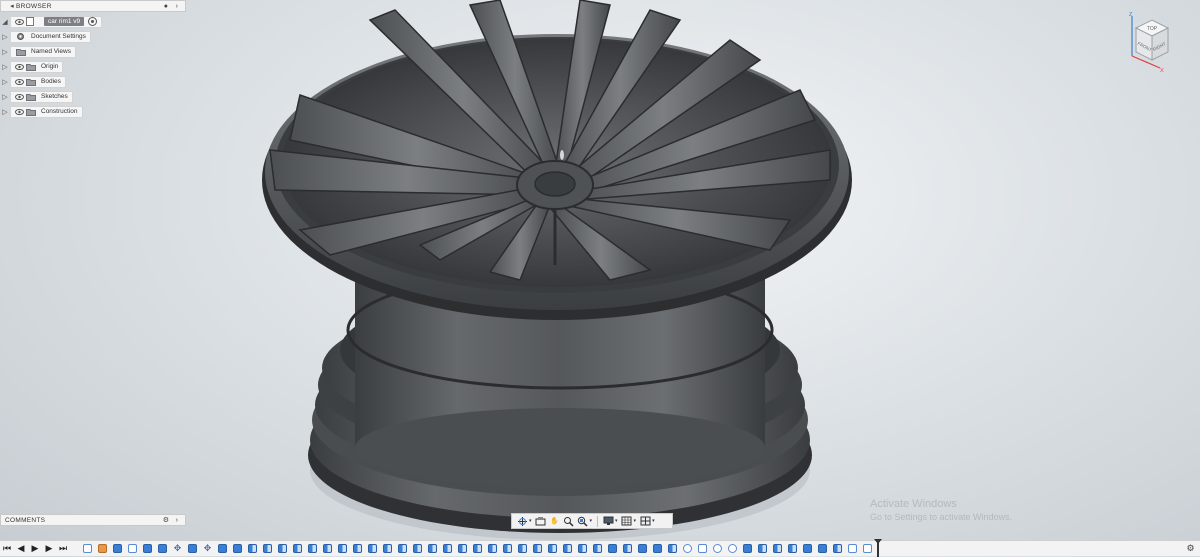 The width and height of the screenshot is (1200, 557). I want to click on browser-node-construction: ▷ Construction, so click(93, 111).